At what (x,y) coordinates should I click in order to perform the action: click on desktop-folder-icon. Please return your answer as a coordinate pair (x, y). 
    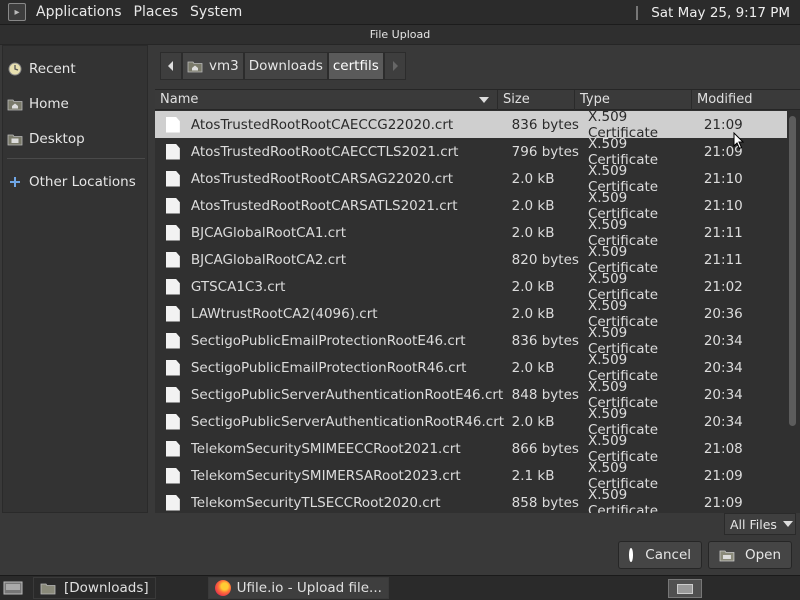
    Looking at the image, I should click on (15, 139).